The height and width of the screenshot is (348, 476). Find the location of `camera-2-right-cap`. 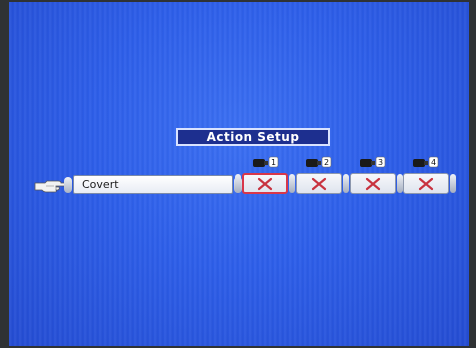

camera-2-right-cap is located at coordinates (346, 183).